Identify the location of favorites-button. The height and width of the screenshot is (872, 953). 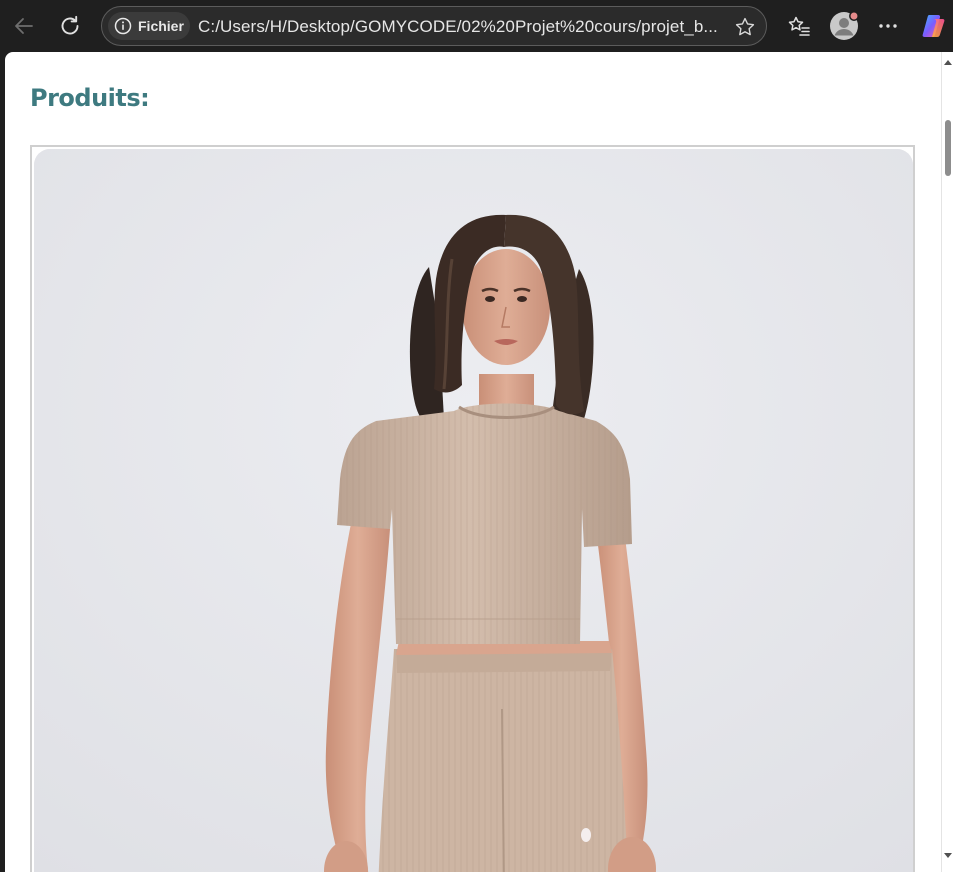
(799, 26).